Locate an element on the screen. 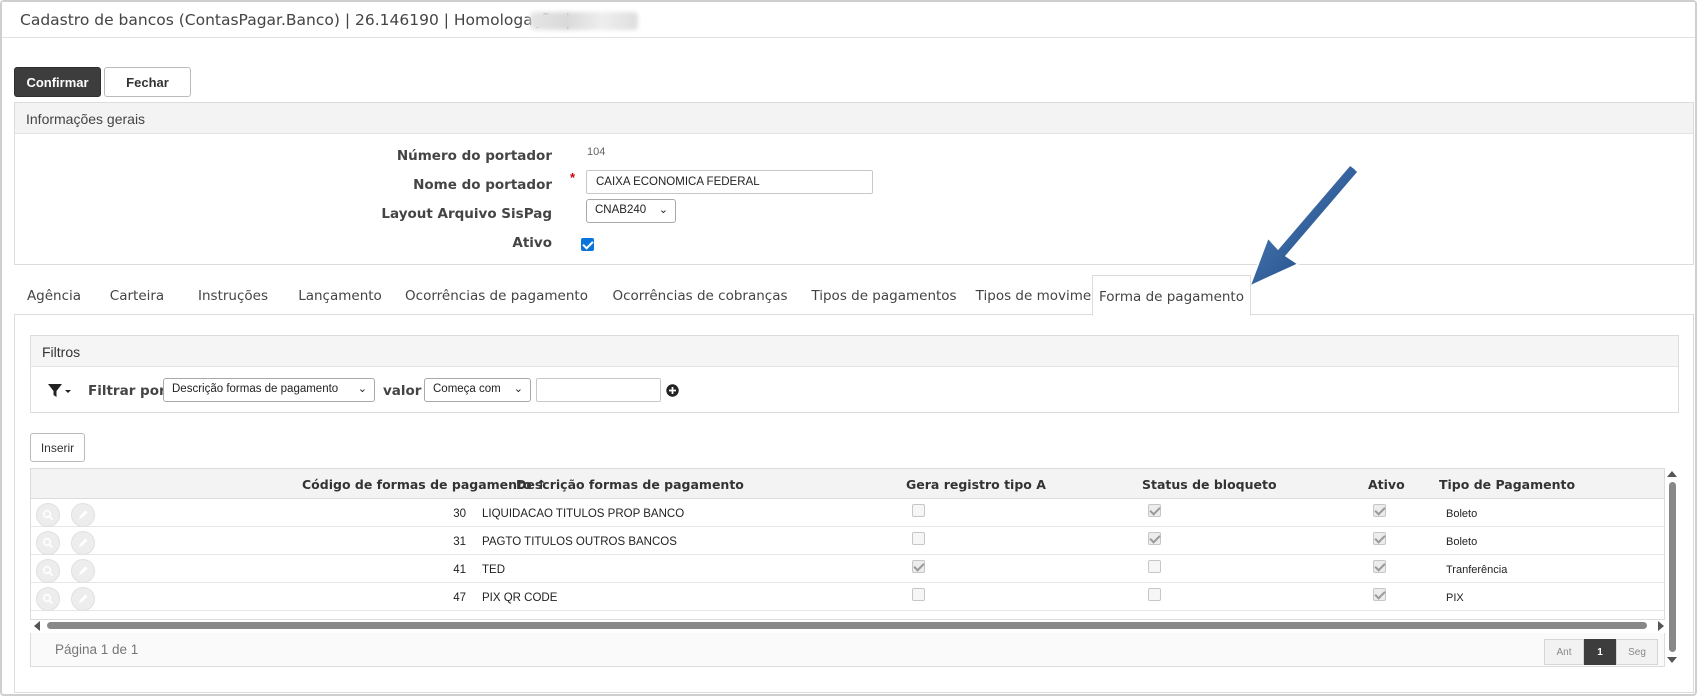 This screenshot has width=1697, height=696. filter-by-label: Filtrar por is located at coordinates (127, 391).